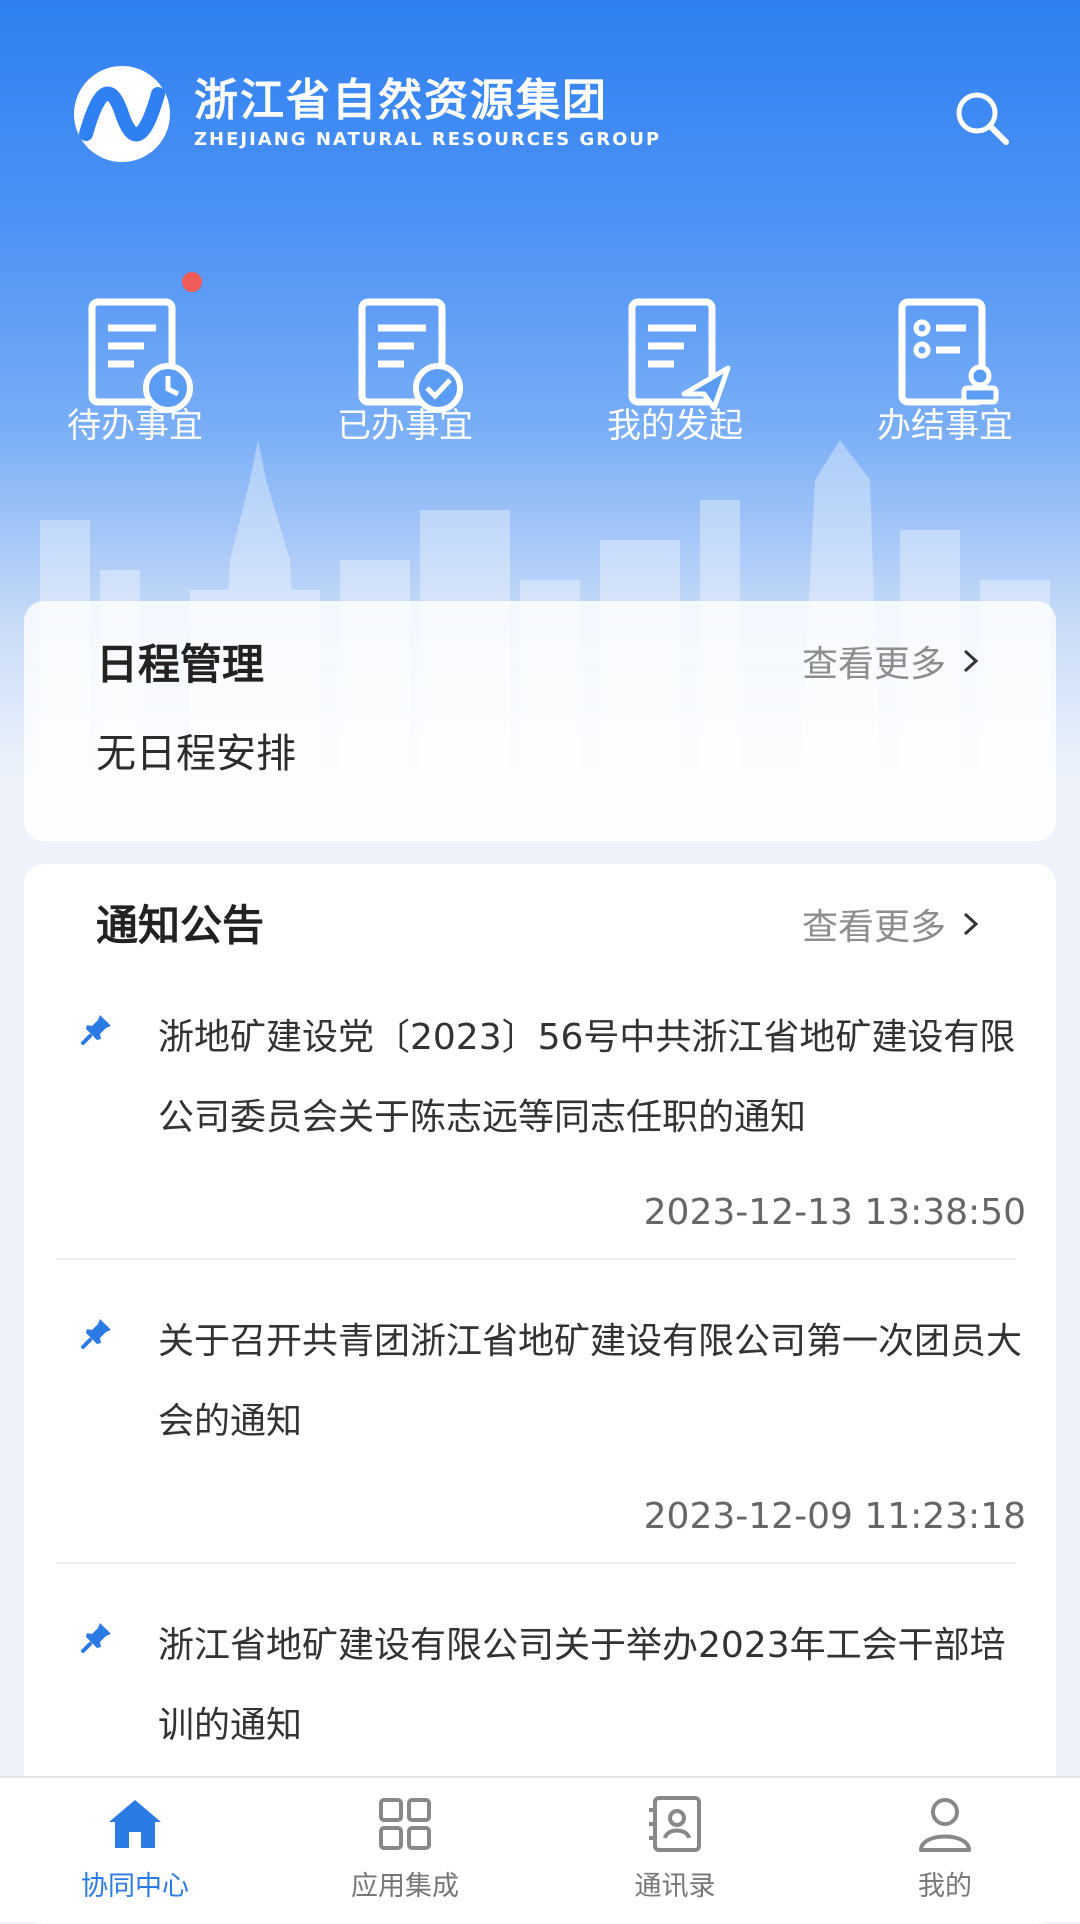 This screenshot has width=1080, height=1924. I want to click on closed-doc-stamp-icon, so click(948, 352).